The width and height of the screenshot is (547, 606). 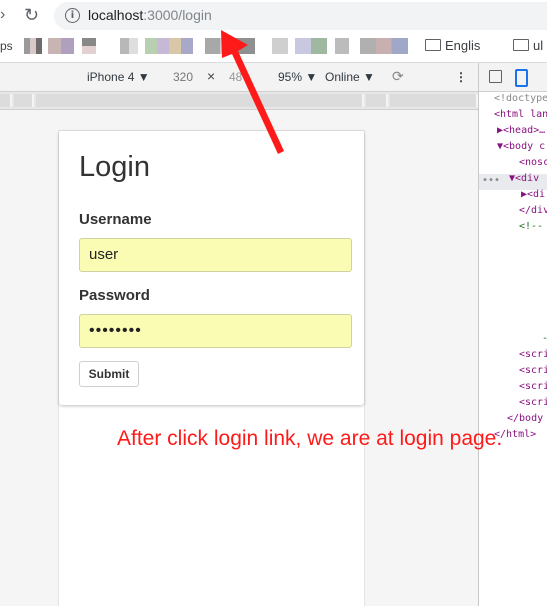 I want to click on dom-node-line: ▼<div, so click(x=524, y=178).